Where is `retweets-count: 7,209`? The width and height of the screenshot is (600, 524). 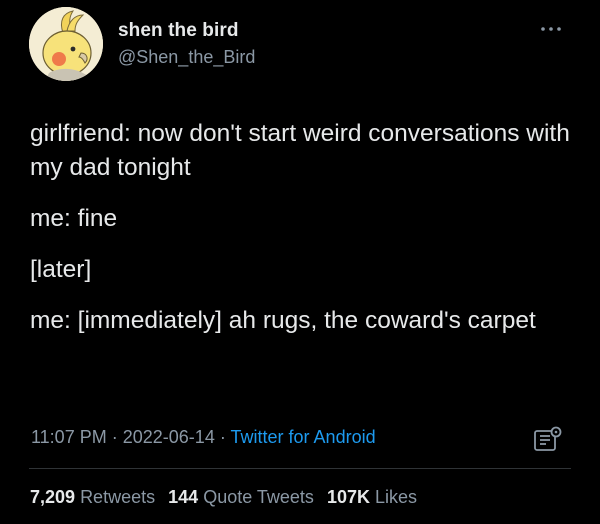
retweets-count: 7,209 is located at coordinates (53, 497).